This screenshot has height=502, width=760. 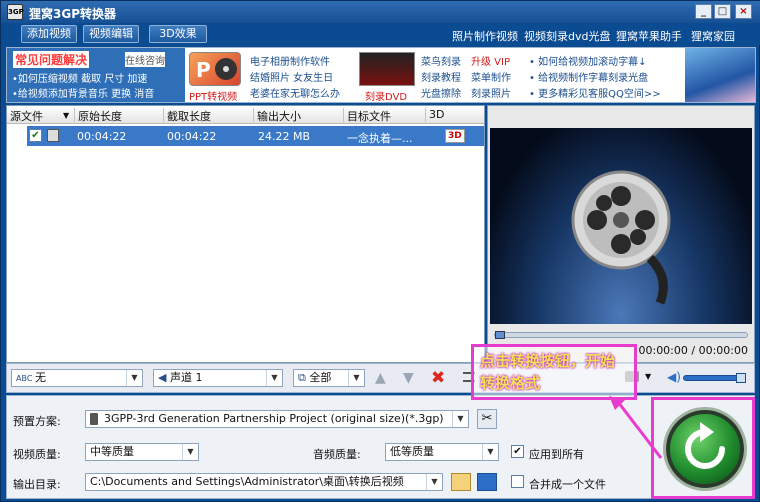 What do you see at coordinates (587, 60) in the screenshot?
I see `ad-link-subtitle-scroll: • 如何给视频加滚动字幕↓` at bounding box center [587, 60].